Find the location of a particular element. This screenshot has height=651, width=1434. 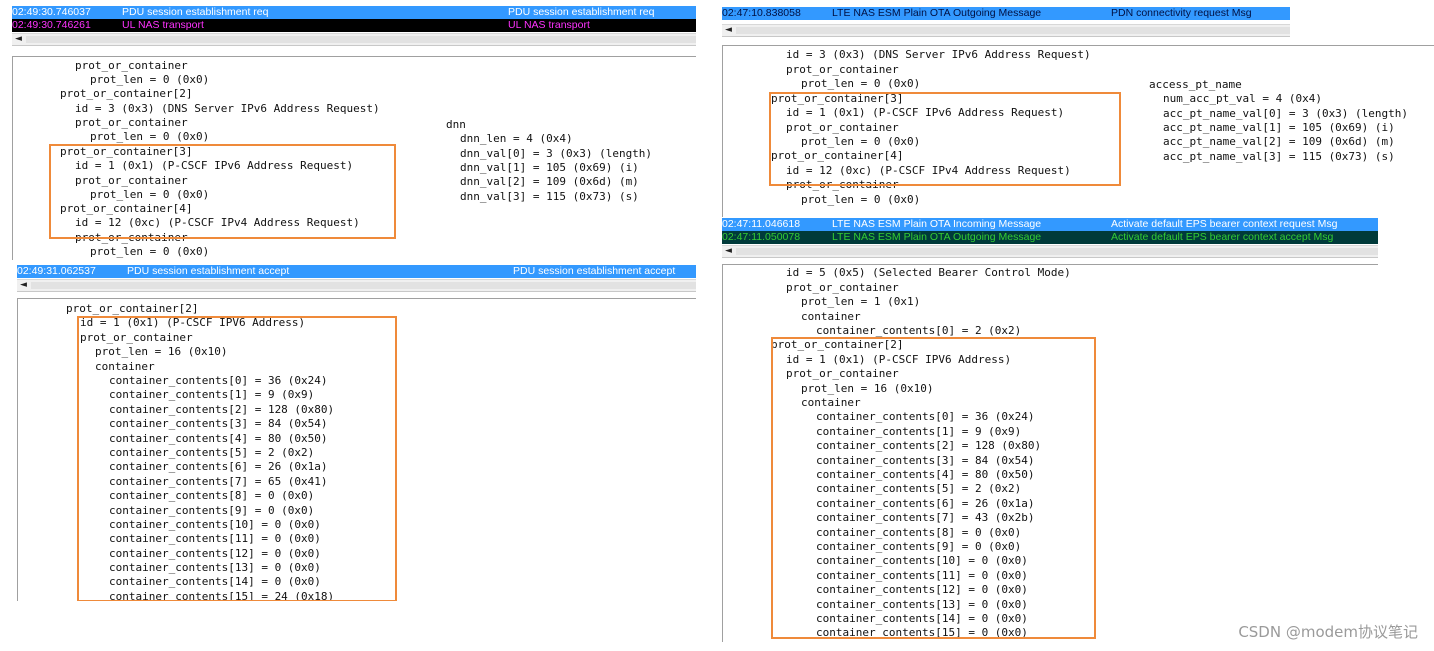

log-row-time: 02:47:11.046618 is located at coordinates (761, 224).